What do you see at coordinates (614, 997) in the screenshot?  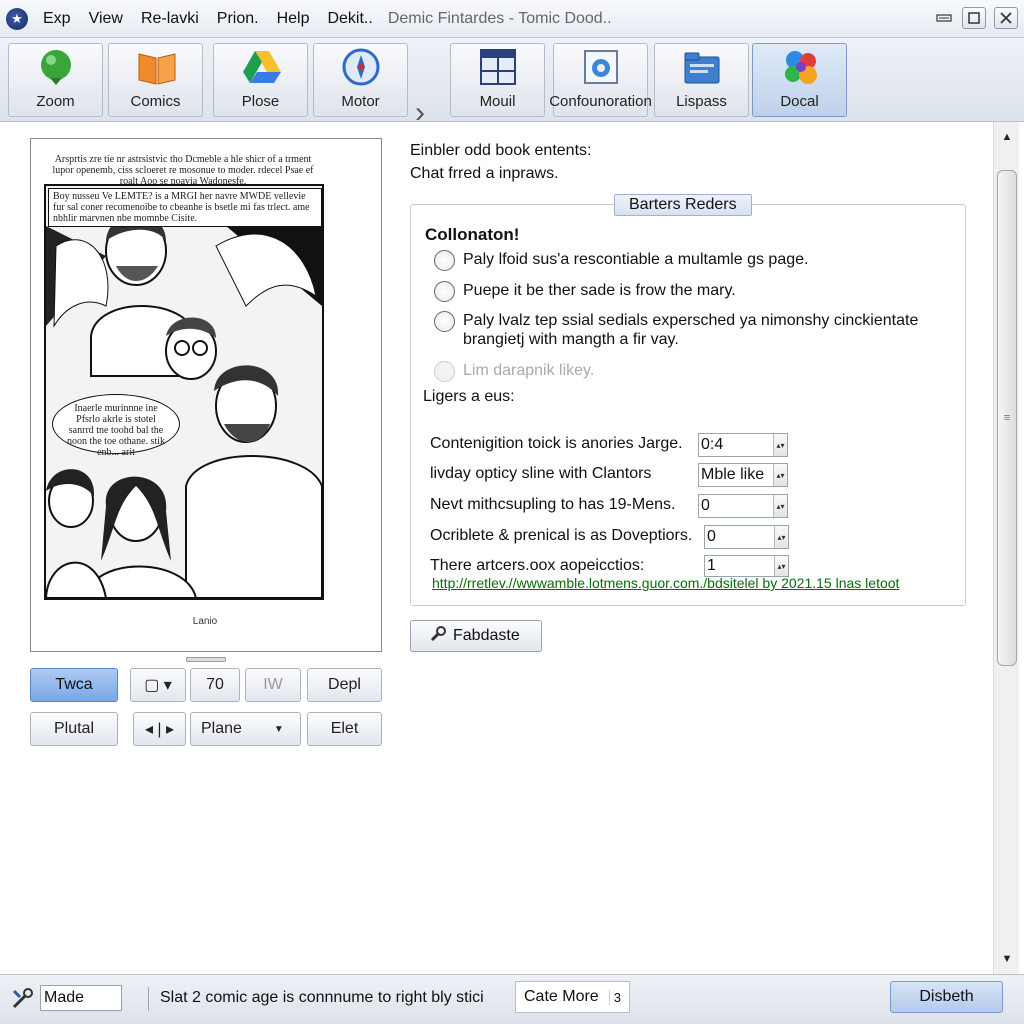 I see `cate-more-count: 3` at bounding box center [614, 997].